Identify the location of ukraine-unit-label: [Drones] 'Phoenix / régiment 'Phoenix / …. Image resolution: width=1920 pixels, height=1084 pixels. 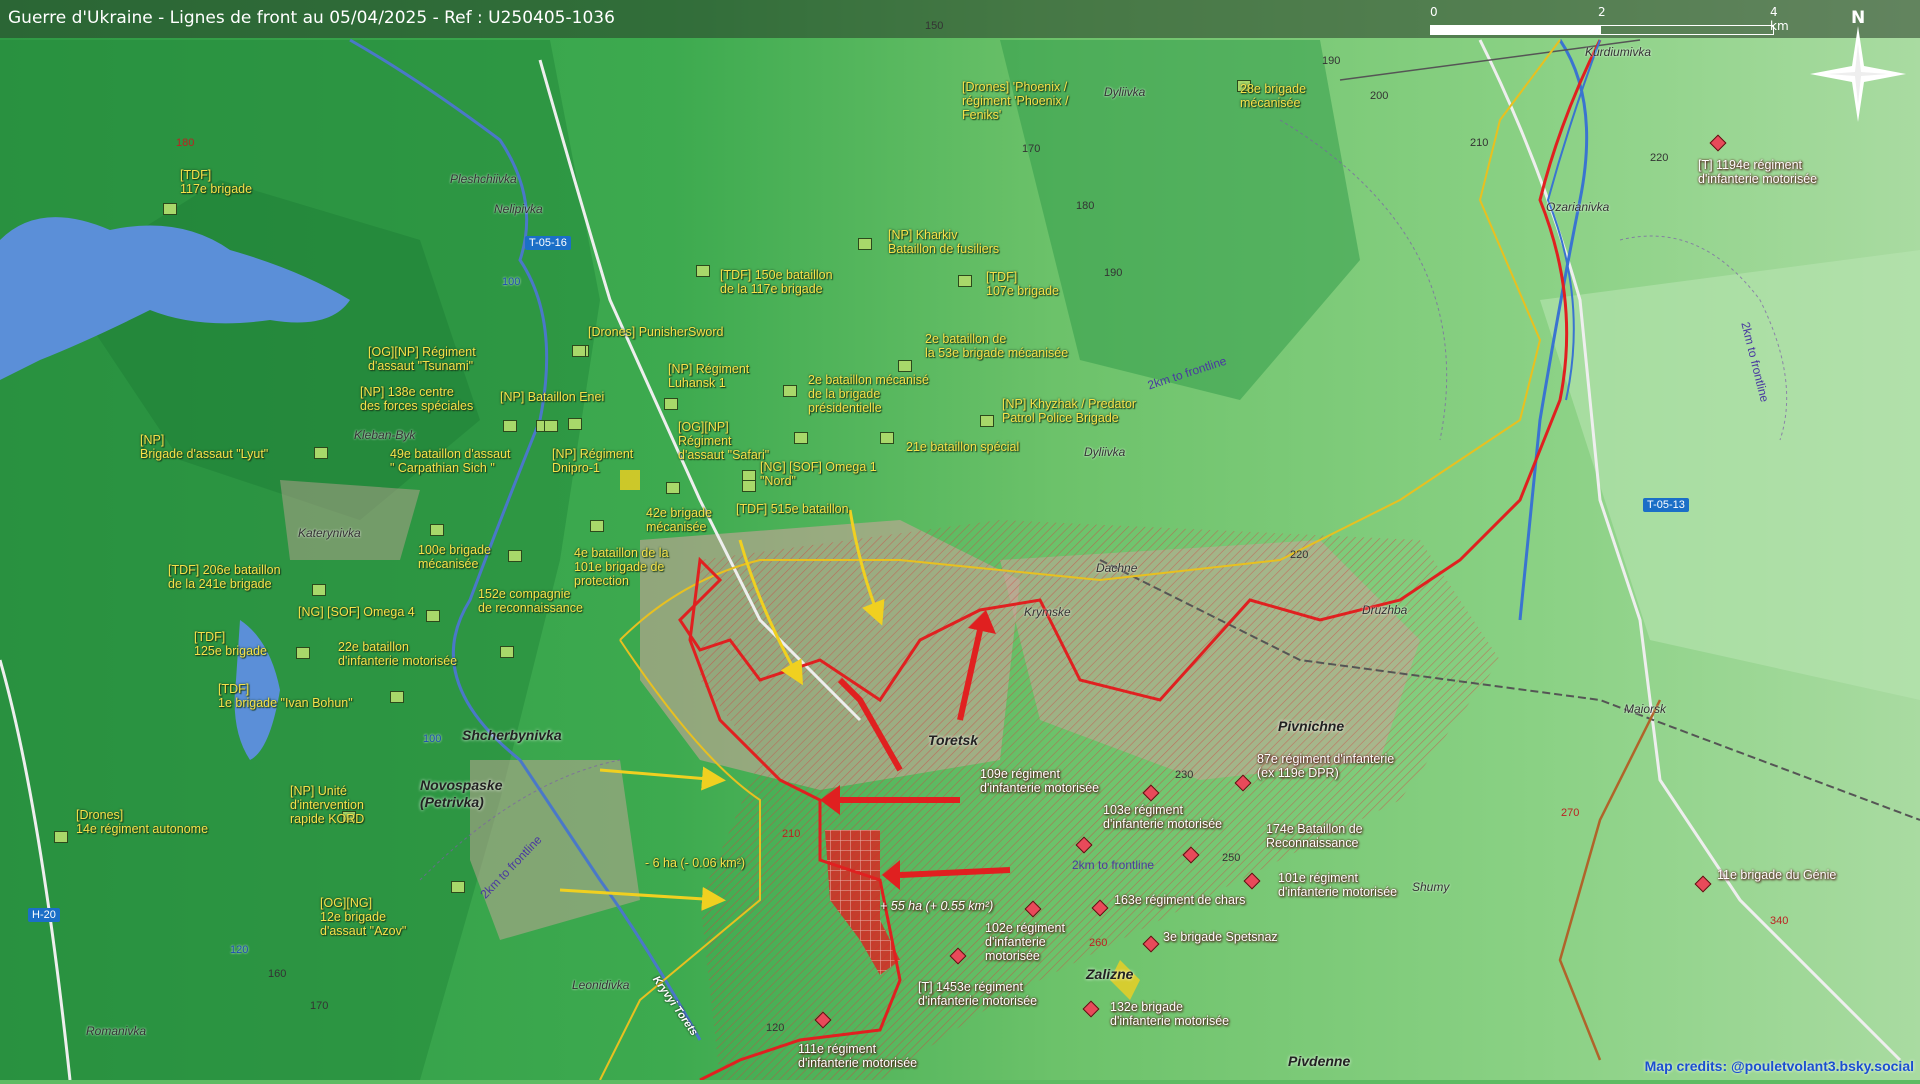
(1015, 101).